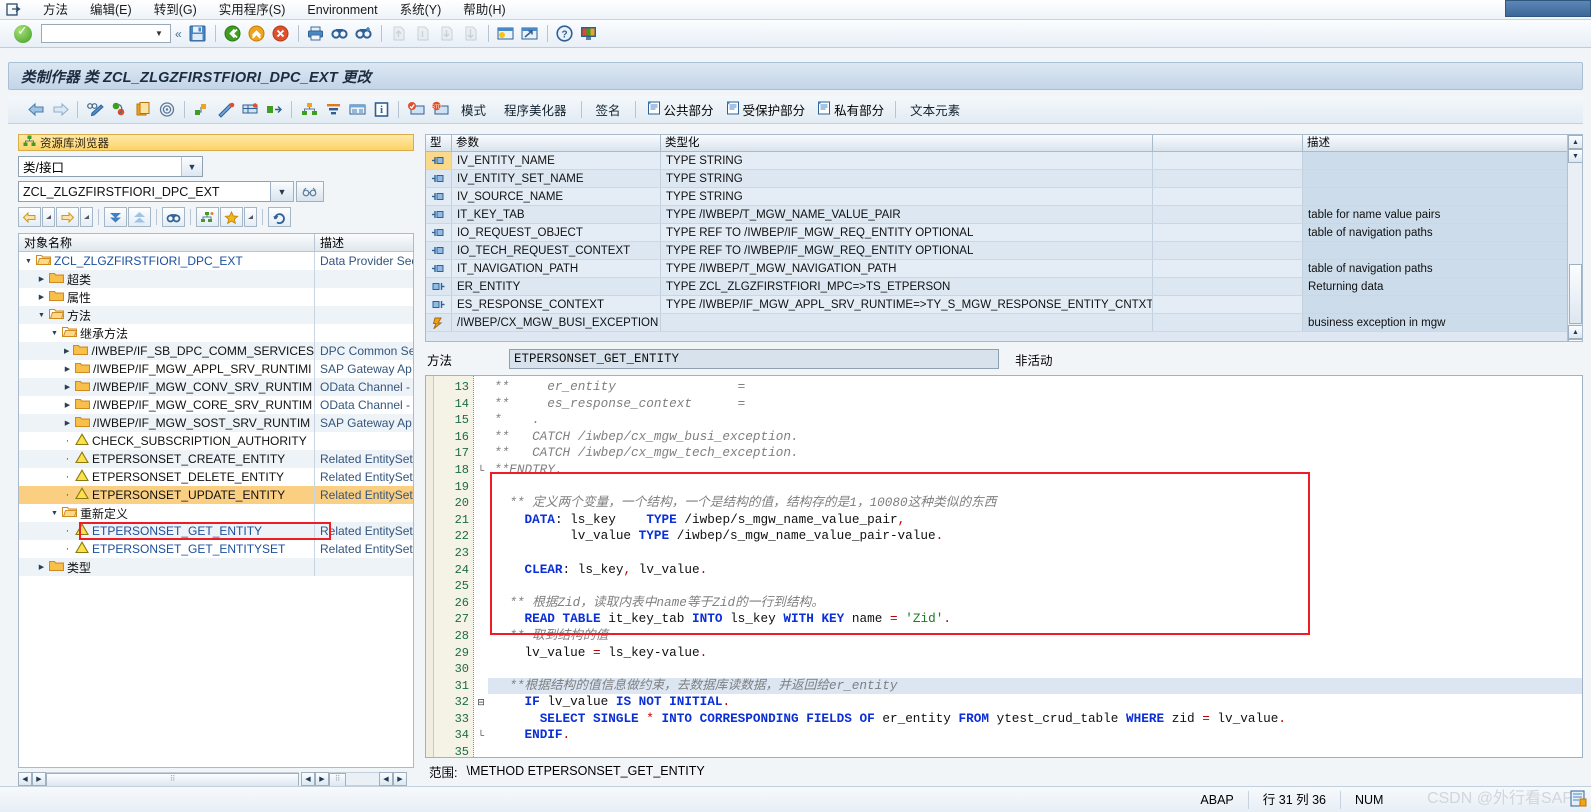  I want to click on print-icon, so click(316, 34).